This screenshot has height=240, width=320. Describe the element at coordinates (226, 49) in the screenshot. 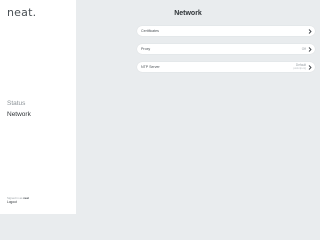

I see `proxy-row: Proxy Off` at that location.